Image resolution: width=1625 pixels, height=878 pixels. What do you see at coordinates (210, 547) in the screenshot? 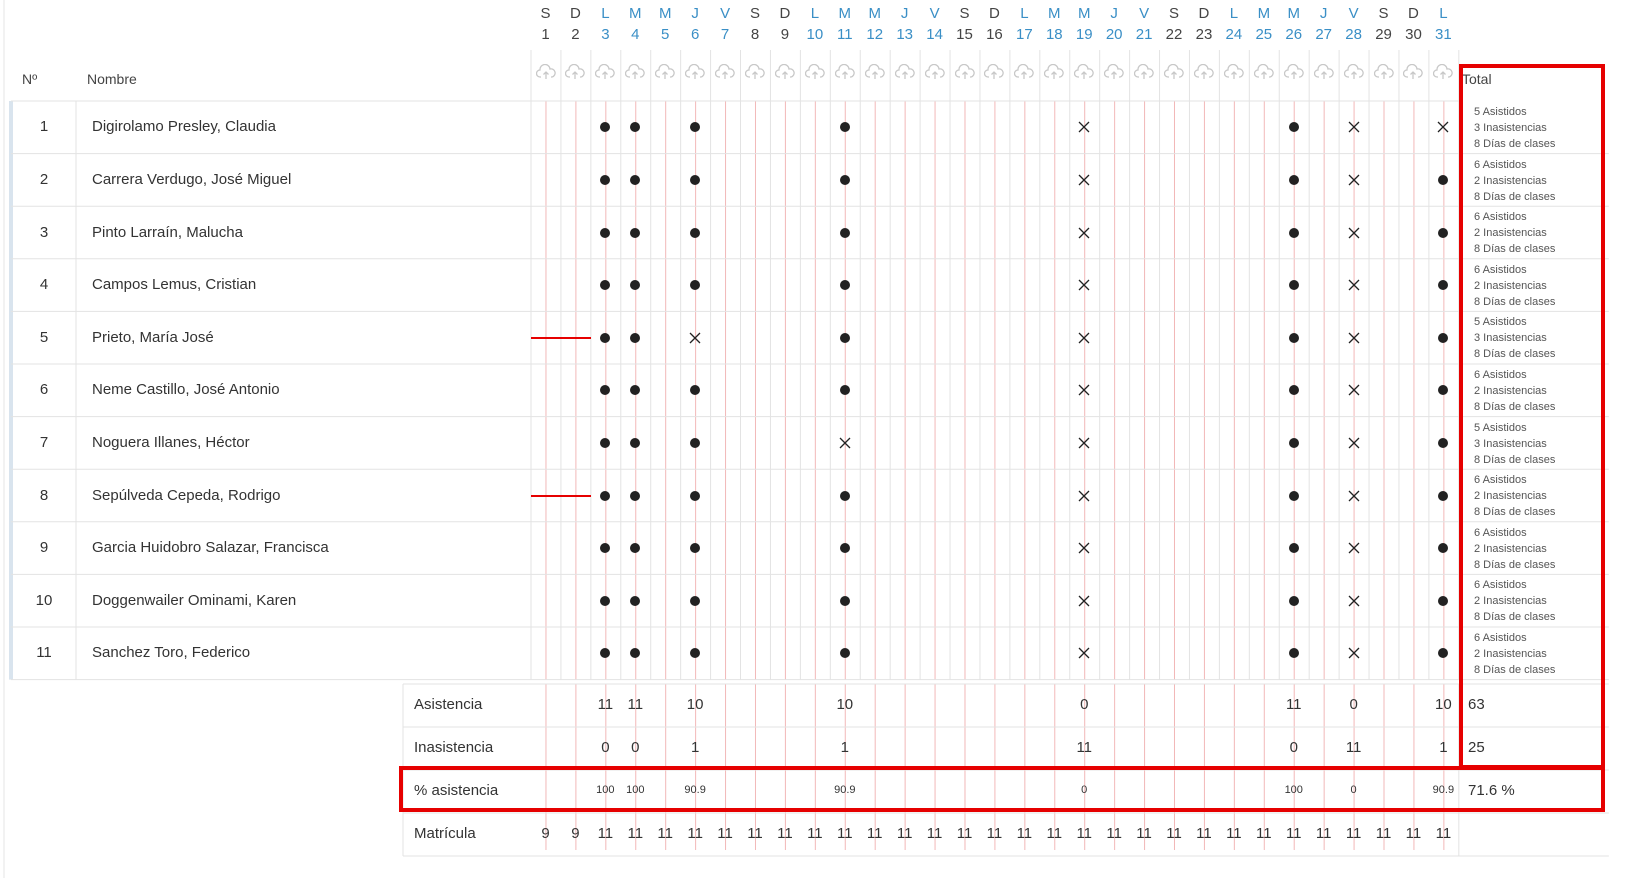
I see `student-name: Garcia Huidobro Salazar, Francisca` at bounding box center [210, 547].